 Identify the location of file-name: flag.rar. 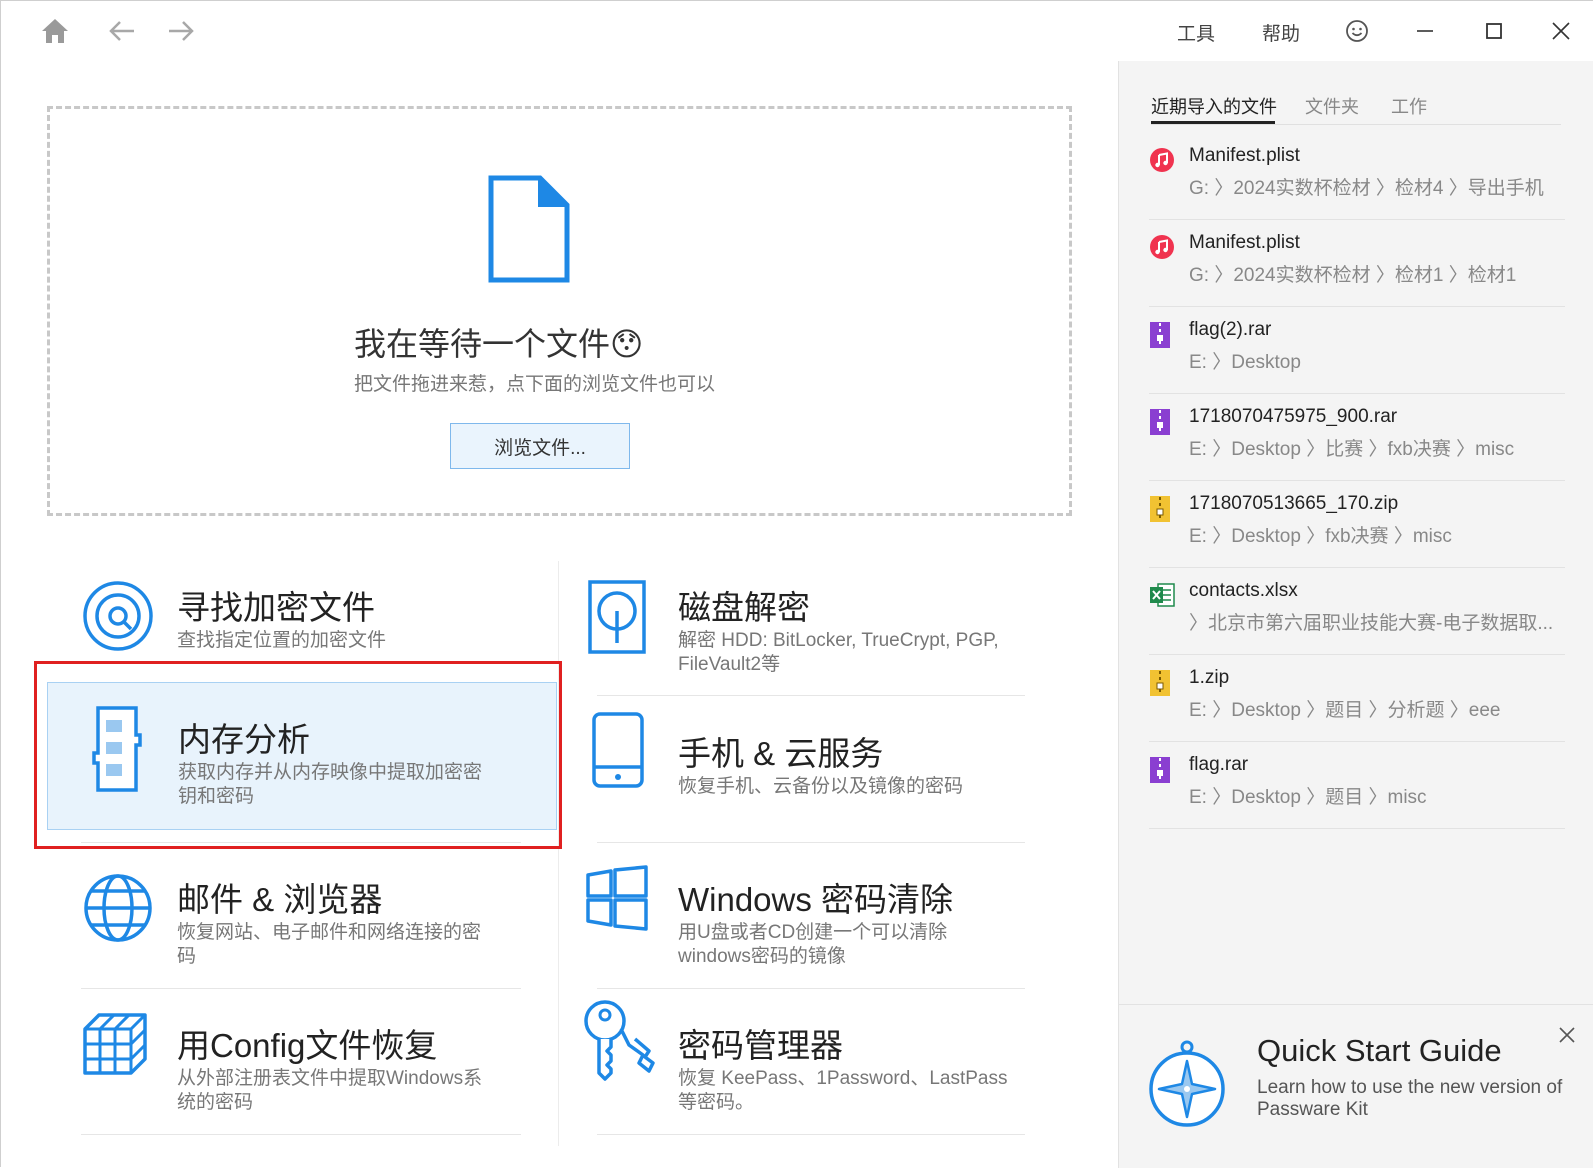
(1219, 764).